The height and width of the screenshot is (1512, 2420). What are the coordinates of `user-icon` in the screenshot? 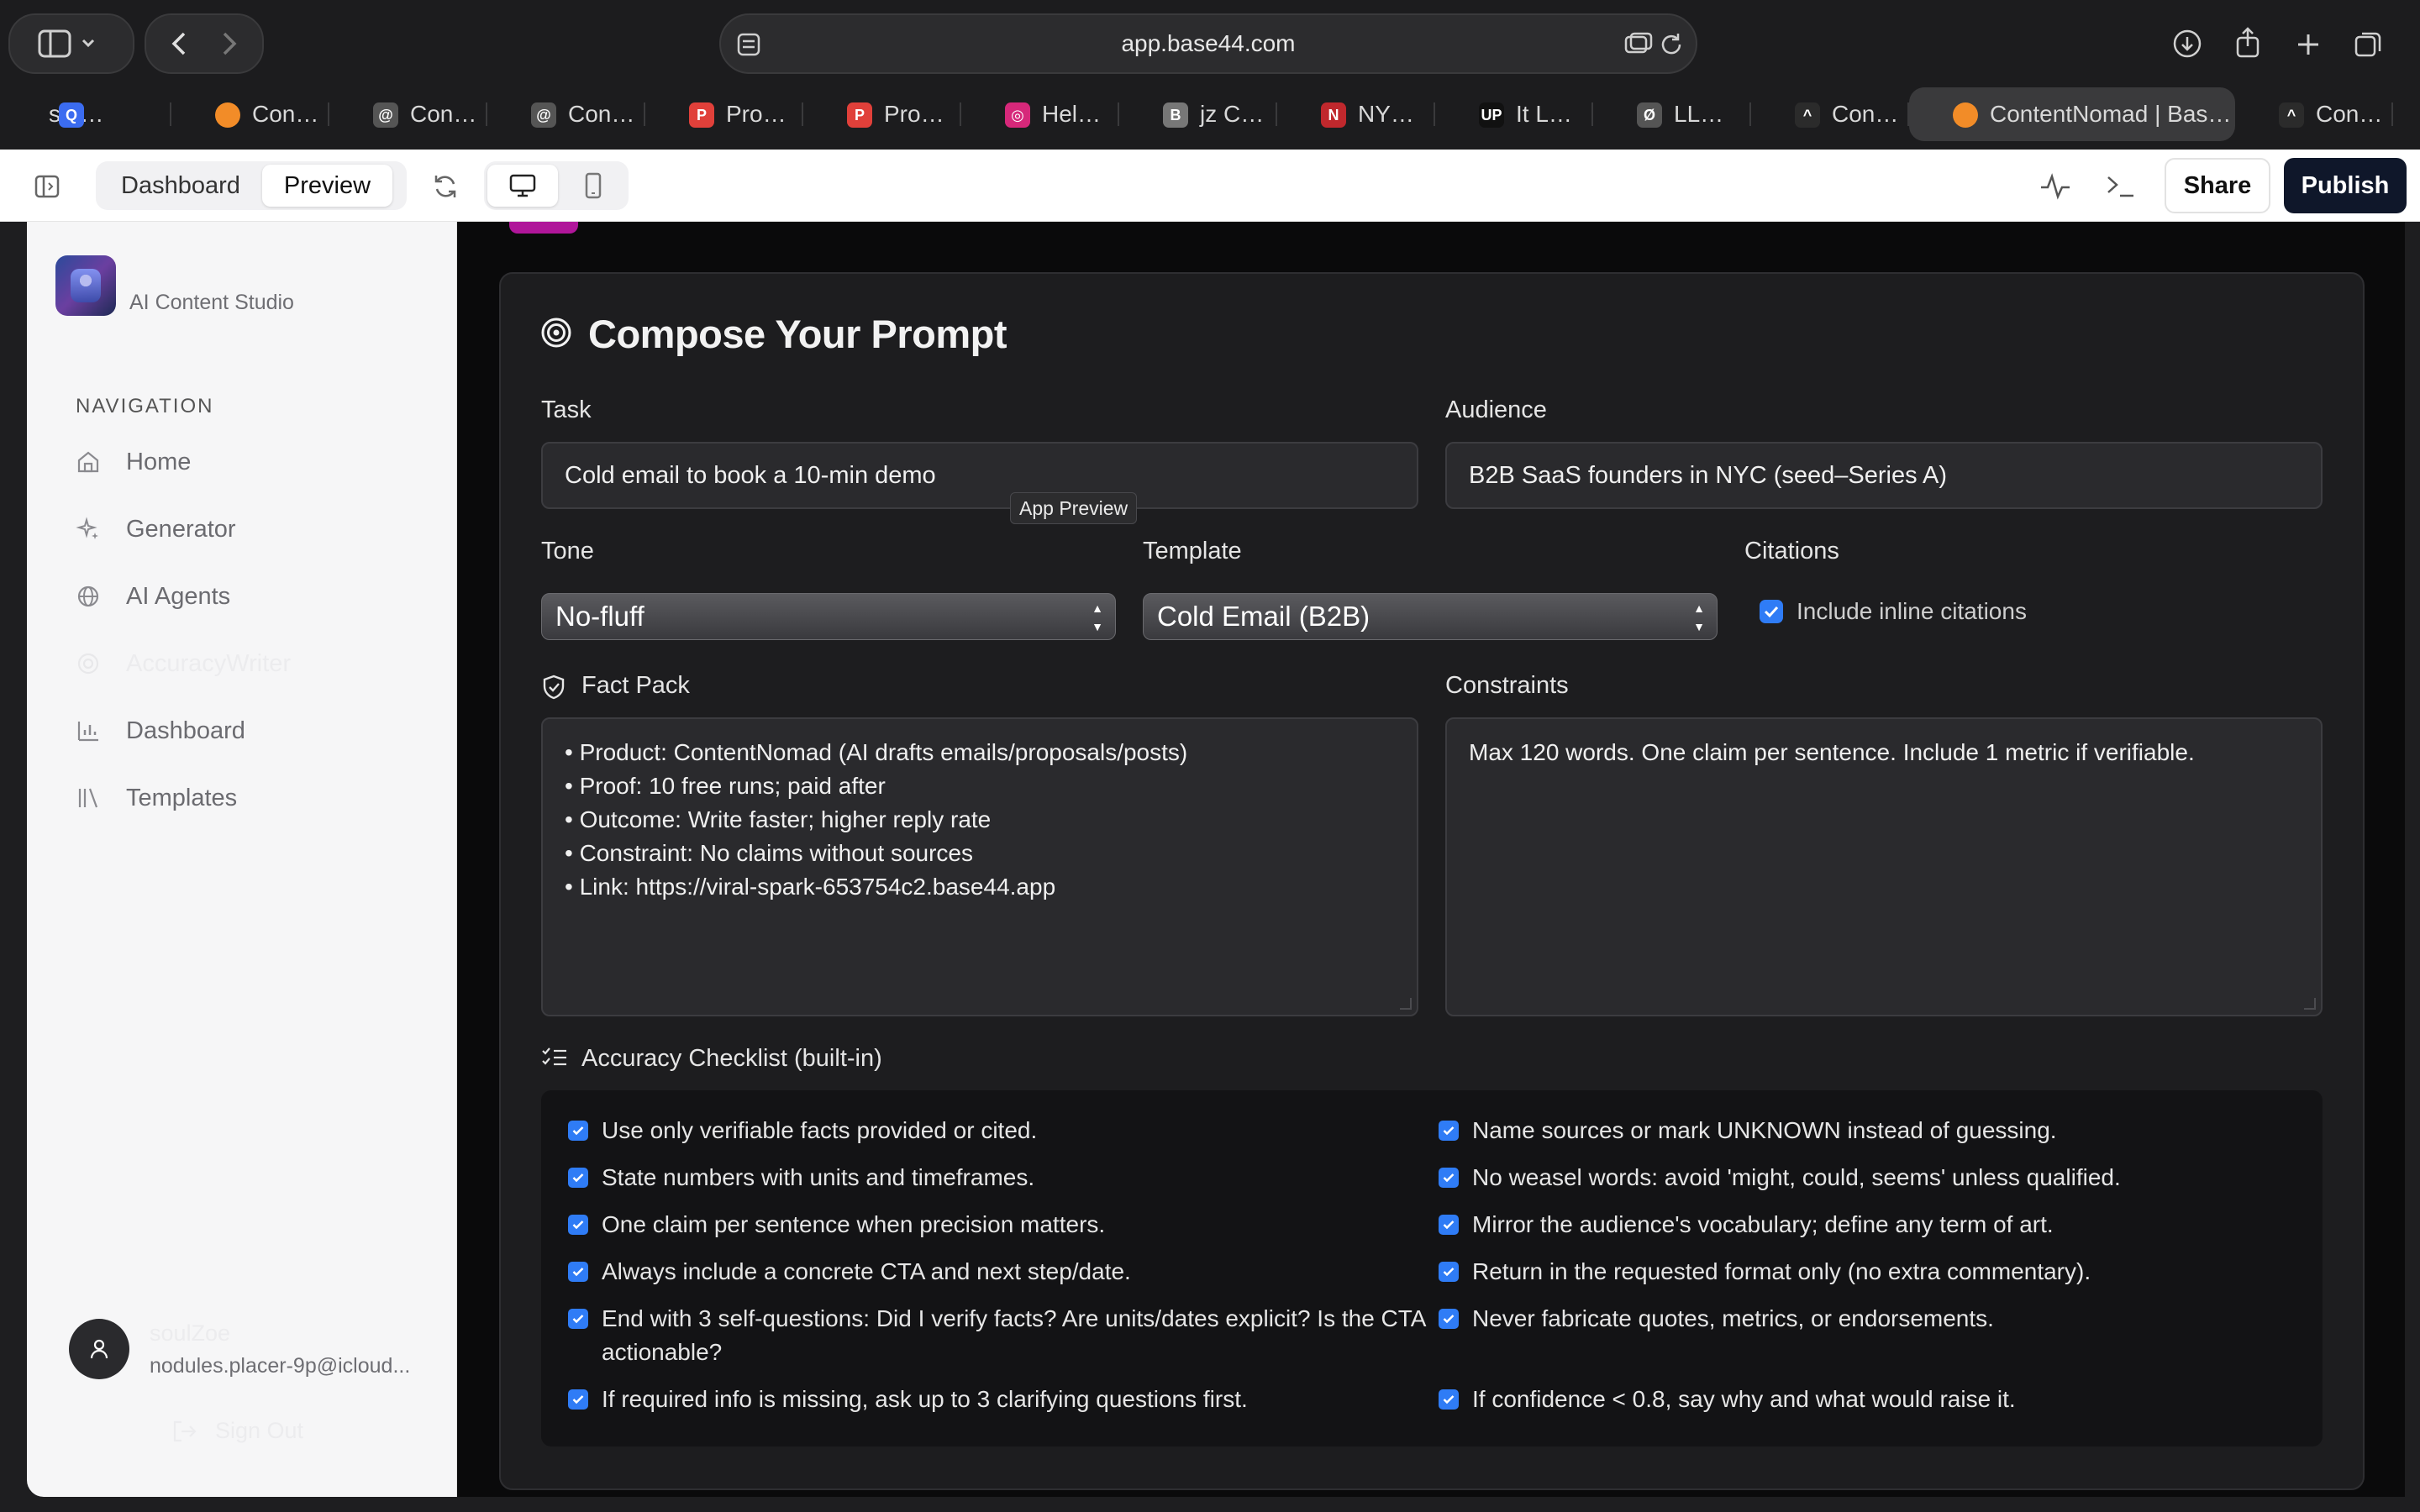 It's located at (99, 1349).